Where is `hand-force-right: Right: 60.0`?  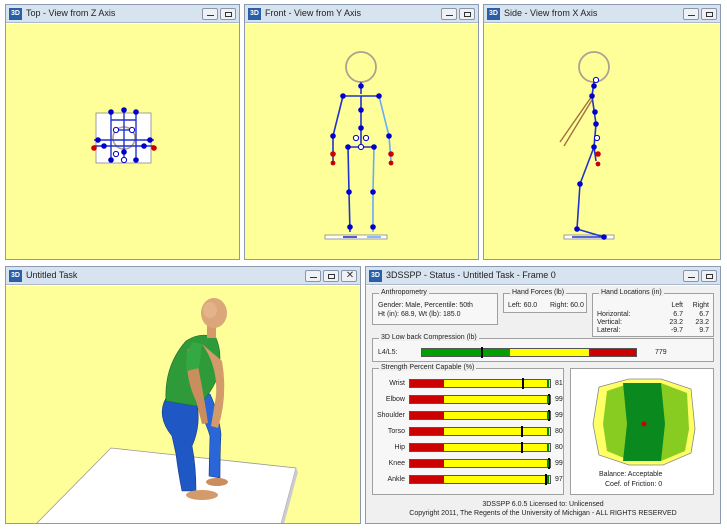
hand-force-right: Right: 60.0 is located at coordinates (567, 305).